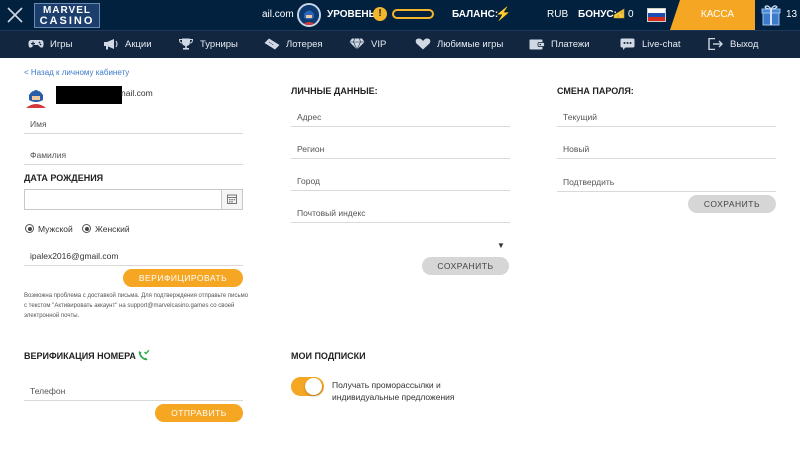  I want to click on nav-item-favorites: Любимые игры, so click(459, 45).